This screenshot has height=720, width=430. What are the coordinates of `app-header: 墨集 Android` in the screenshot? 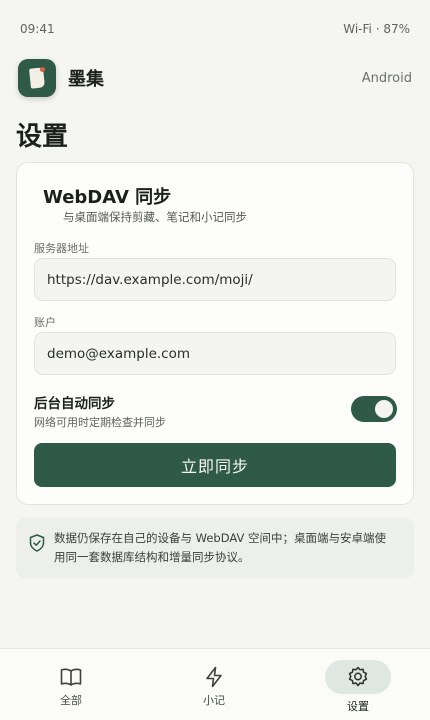 It's located at (215, 78).